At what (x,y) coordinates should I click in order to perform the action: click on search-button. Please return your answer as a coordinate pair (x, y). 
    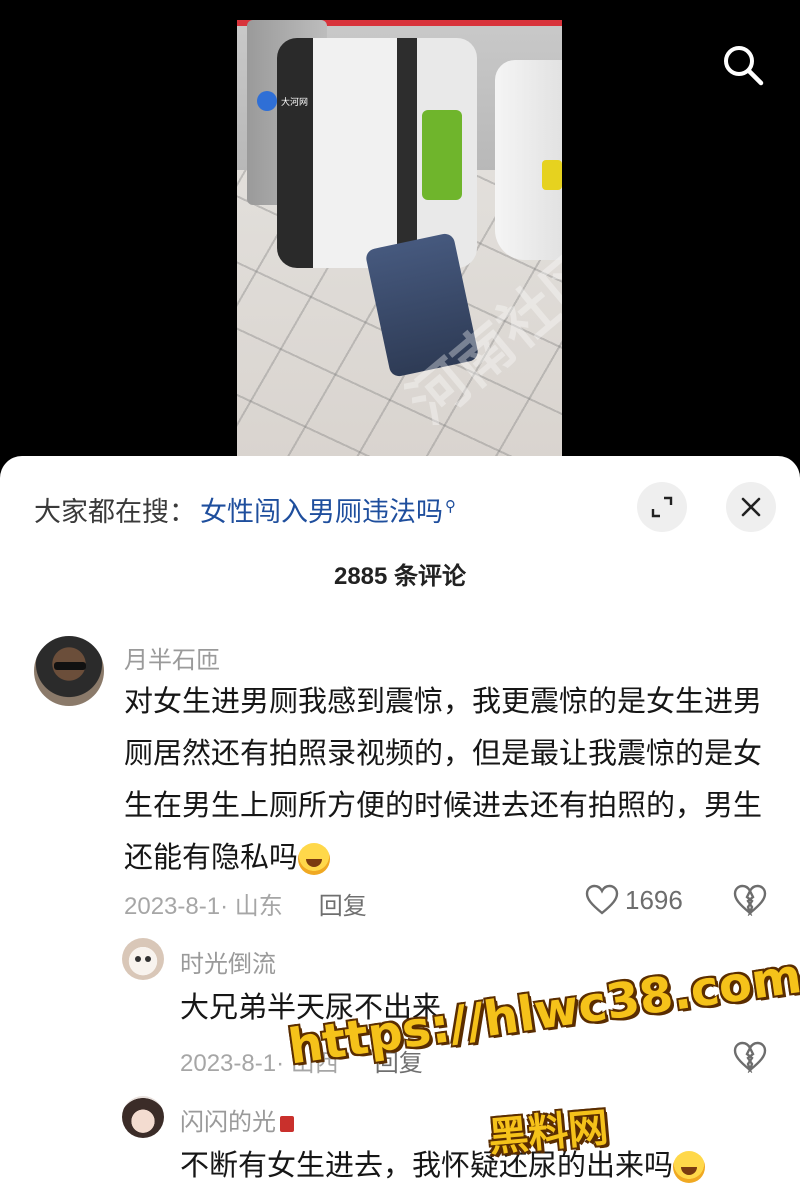
    Looking at the image, I should click on (743, 65).